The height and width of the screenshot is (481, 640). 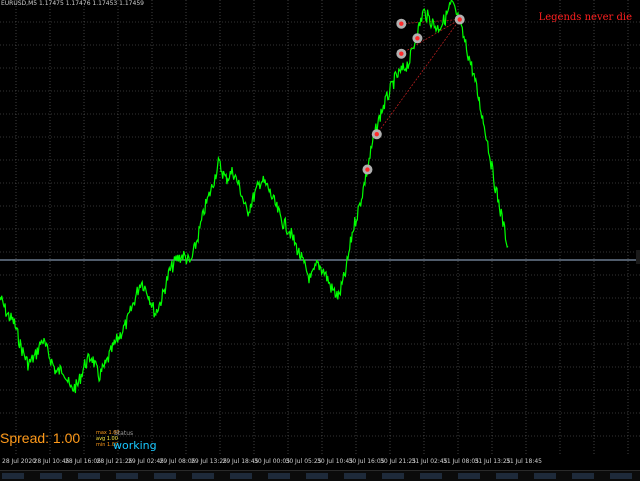 I want to click on x-axis-tick-label: 31 Jul 18:45, so click(x=524, y=461).